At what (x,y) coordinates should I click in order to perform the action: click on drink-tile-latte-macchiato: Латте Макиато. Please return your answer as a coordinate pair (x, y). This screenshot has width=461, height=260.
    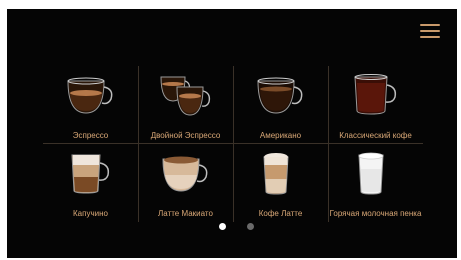
    Looking at the image, I should click on (185, 183).